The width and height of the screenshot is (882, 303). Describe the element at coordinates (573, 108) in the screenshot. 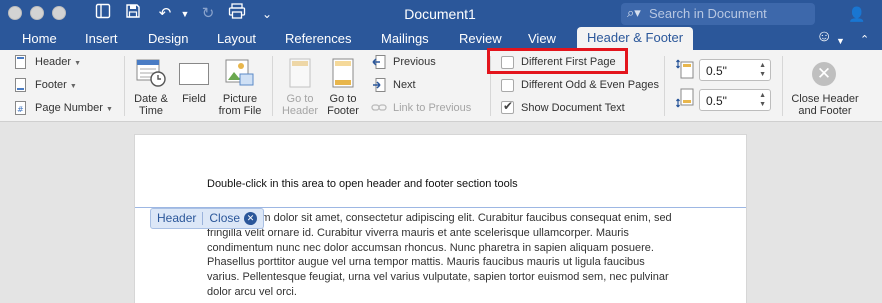

I see `show-document-text-label: Show Document Text` at that location.